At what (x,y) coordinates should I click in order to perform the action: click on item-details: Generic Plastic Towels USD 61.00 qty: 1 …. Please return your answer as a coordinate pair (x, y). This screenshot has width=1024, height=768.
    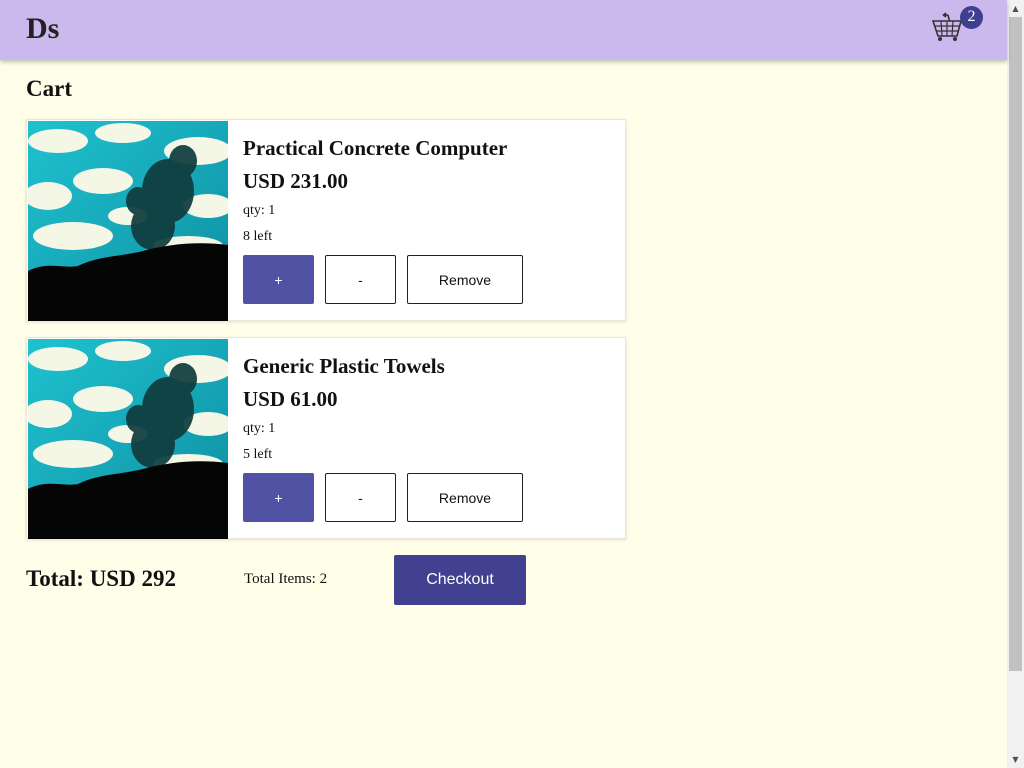
    Looking at the image, I should click on (433, 438).